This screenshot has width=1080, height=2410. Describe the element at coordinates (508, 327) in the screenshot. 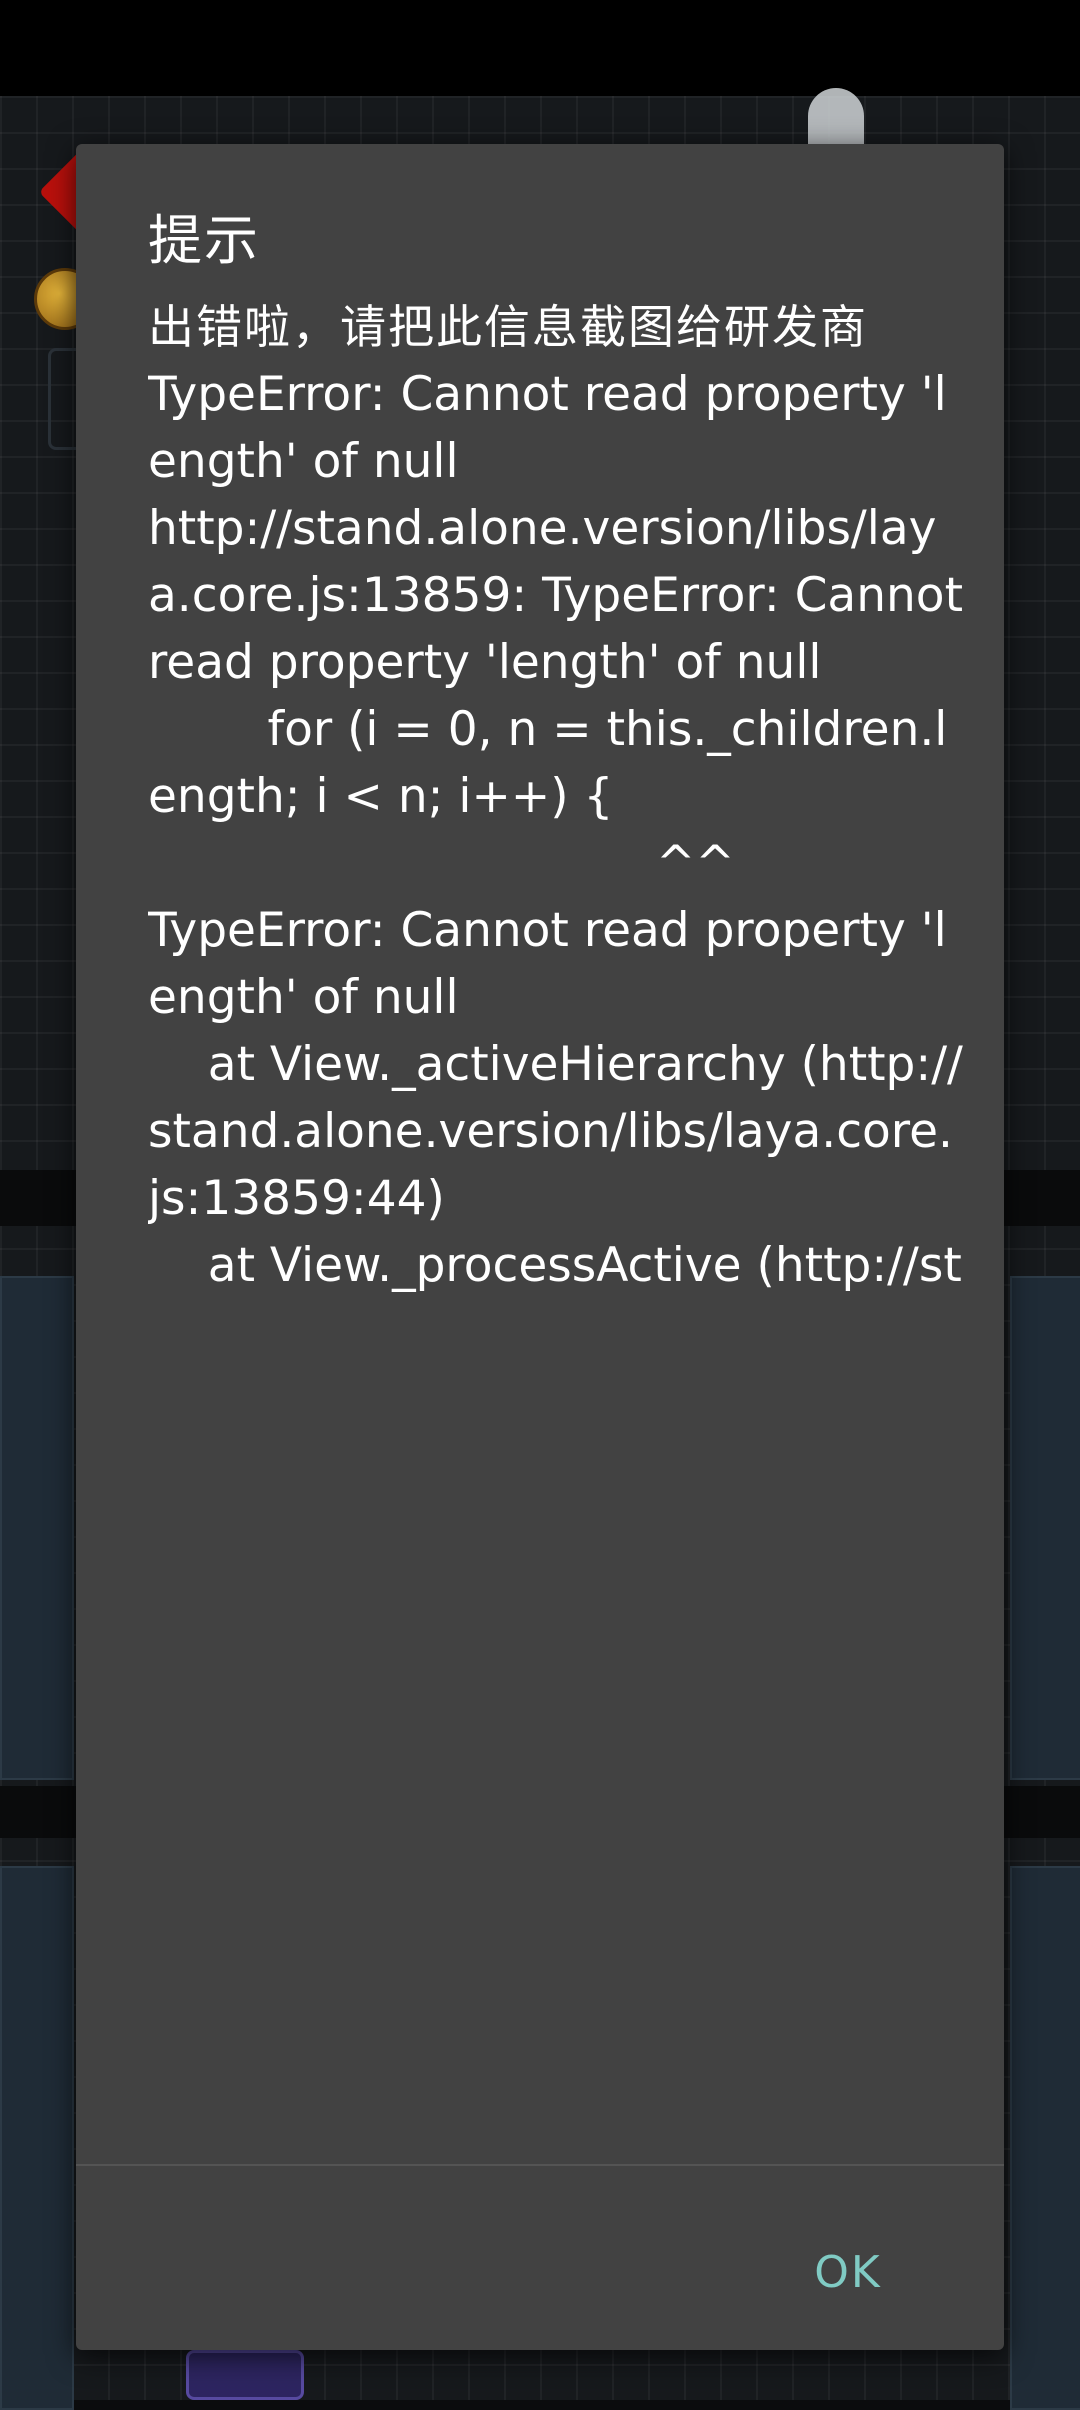

I see `error-message-lead: 出错啦，请把此信息截图给研发商` at that location.